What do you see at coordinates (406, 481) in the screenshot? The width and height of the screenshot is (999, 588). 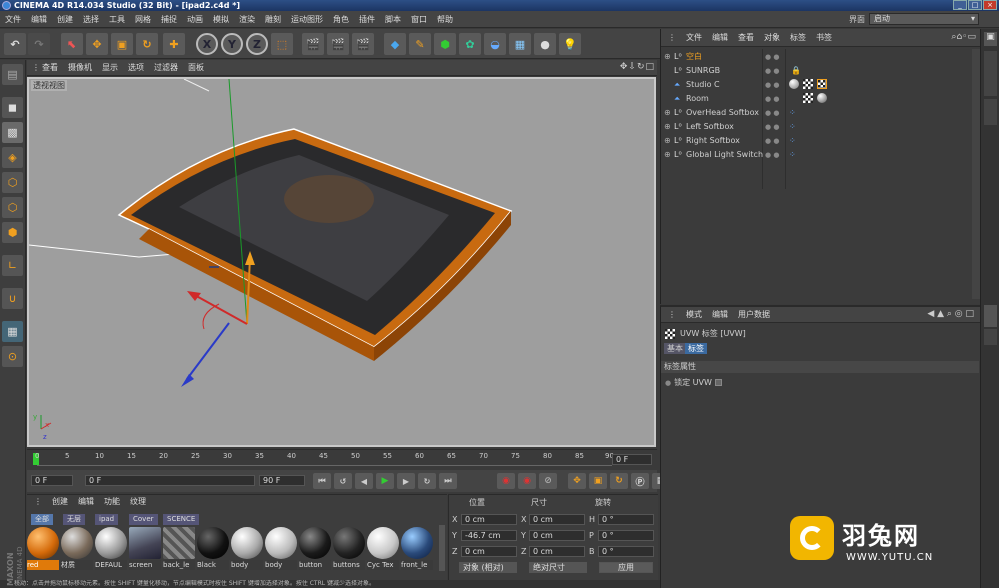 I see `next-frame-icon: ▶` at bounding box center [406, 481].